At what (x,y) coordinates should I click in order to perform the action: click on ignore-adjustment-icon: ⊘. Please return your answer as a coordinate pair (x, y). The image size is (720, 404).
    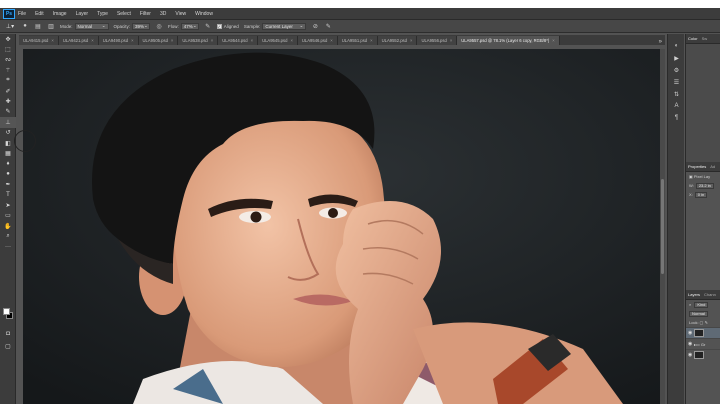
    Looking at the image, I should click on (315, 26).